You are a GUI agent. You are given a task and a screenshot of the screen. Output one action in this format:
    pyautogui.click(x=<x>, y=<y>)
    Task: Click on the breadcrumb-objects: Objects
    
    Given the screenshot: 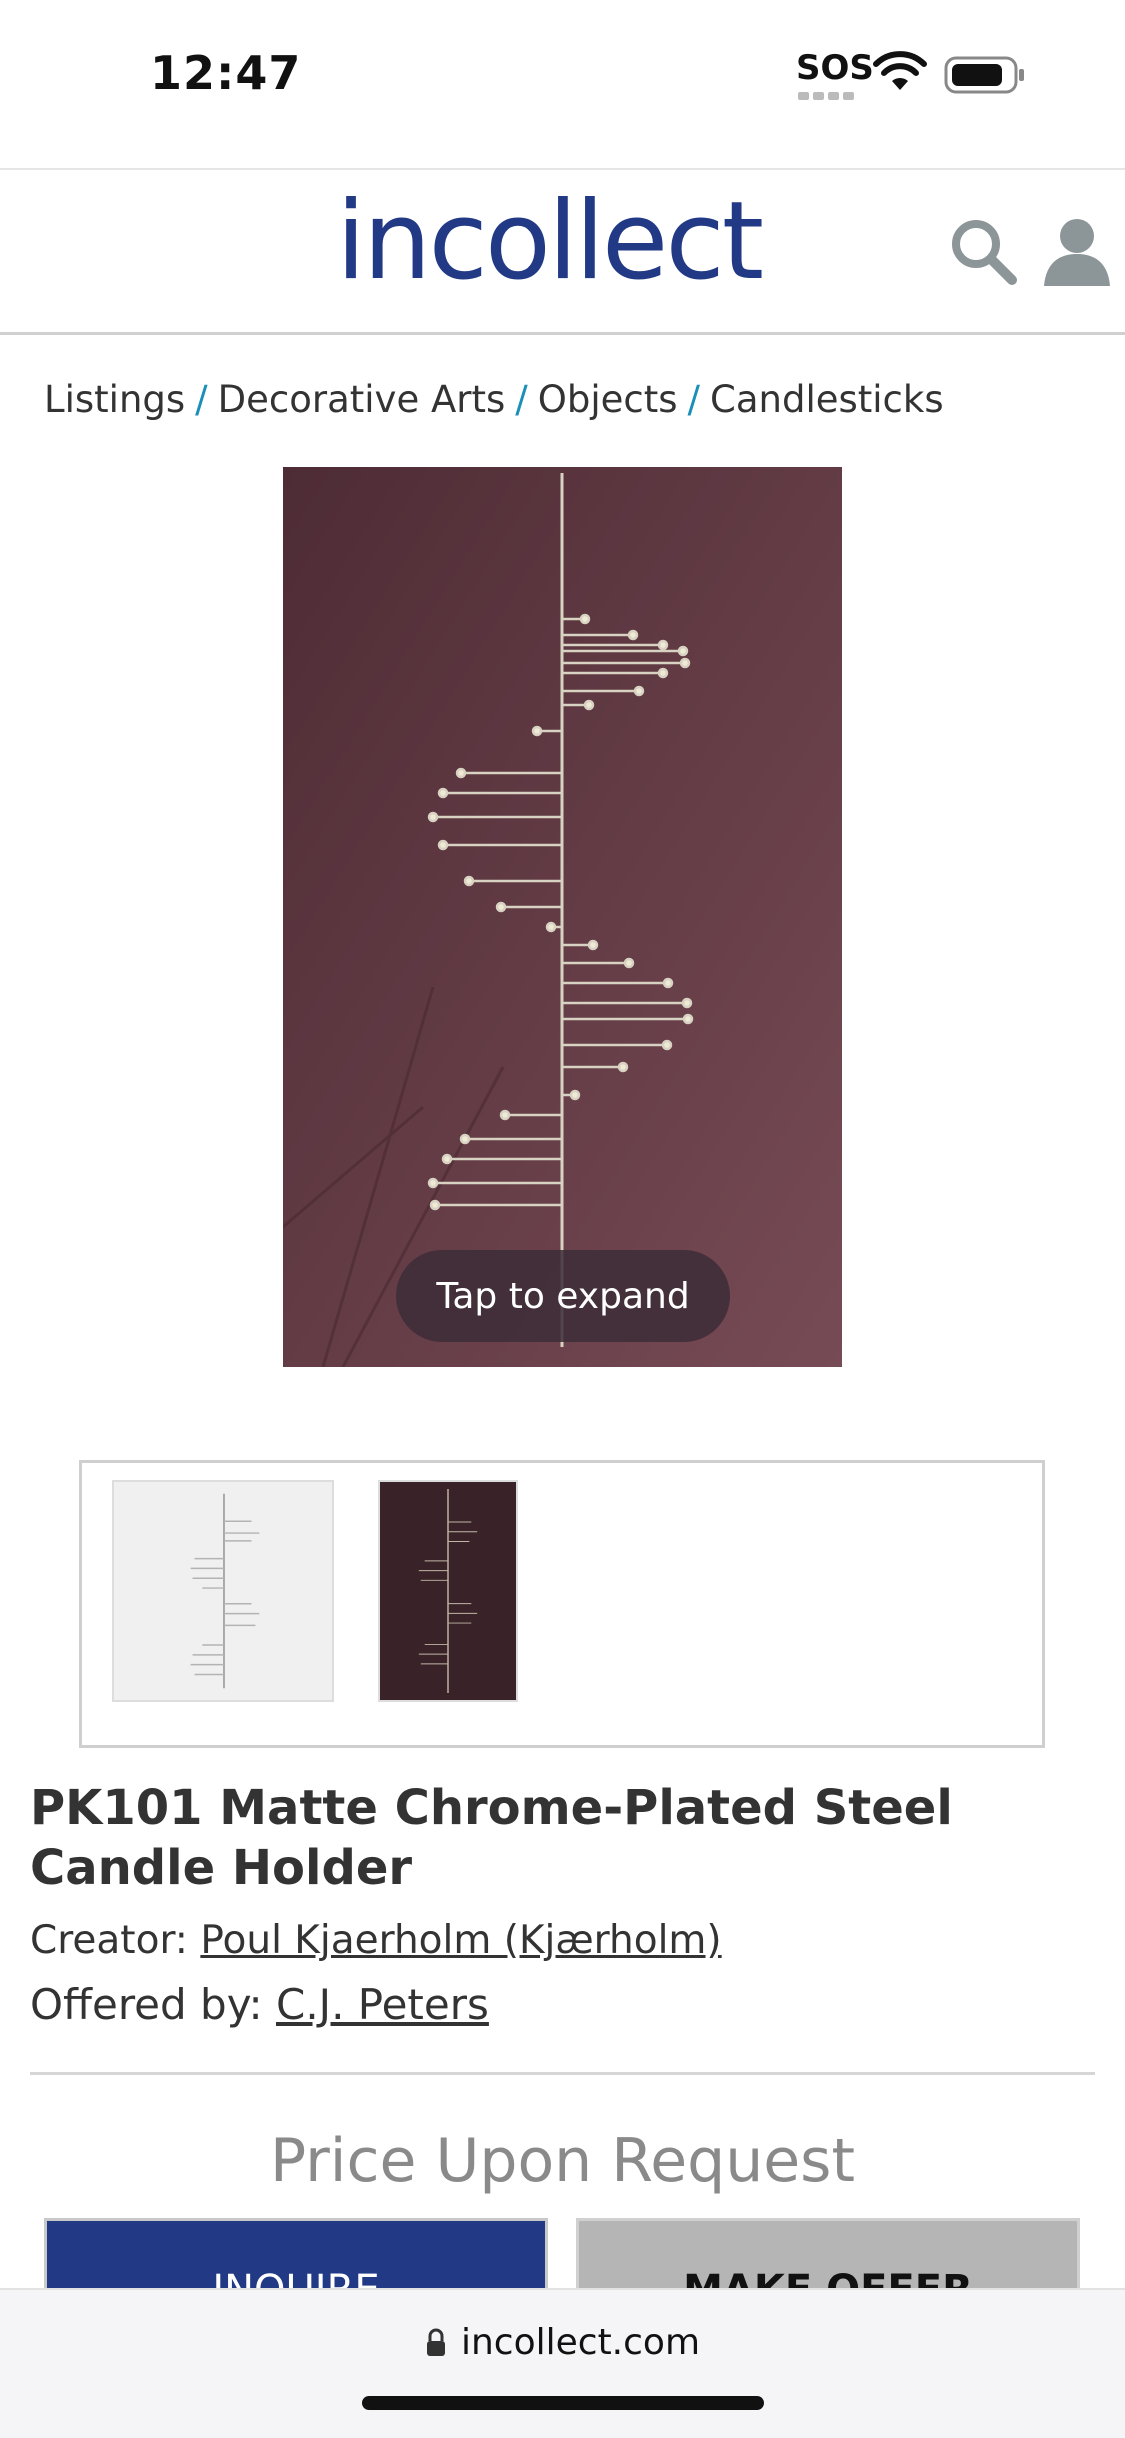 What is the action you would take?
    pyautogui.click(x=608, y=399)
    